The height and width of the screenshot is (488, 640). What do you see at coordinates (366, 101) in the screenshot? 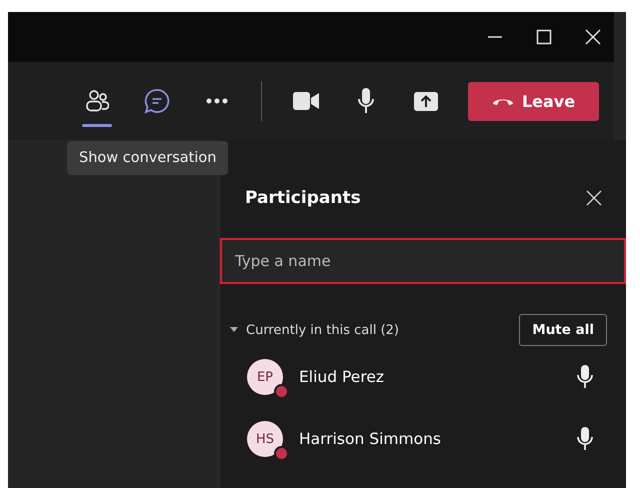
I see `microphone-icon` at bounding box center [366, 101].